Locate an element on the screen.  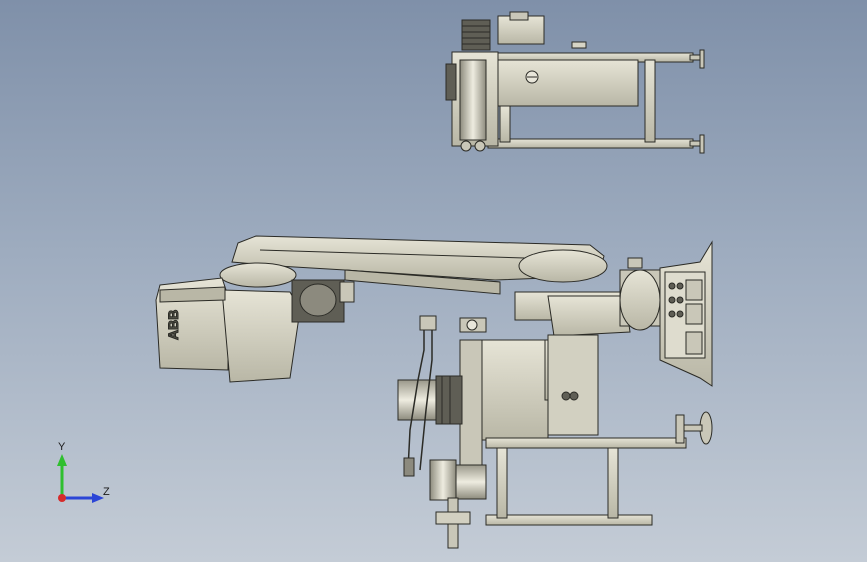
x-axis-dot is located at coordinates (62, 498).